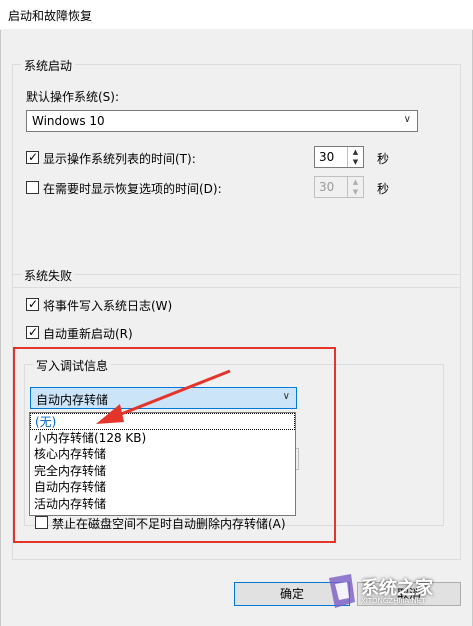 The height and width of the screenshot is (626, 473). What do you see at coordinates (48, 65) in the screenshot?
I see `system-startup-title: 系统启动` at bounding box center [48, 65].